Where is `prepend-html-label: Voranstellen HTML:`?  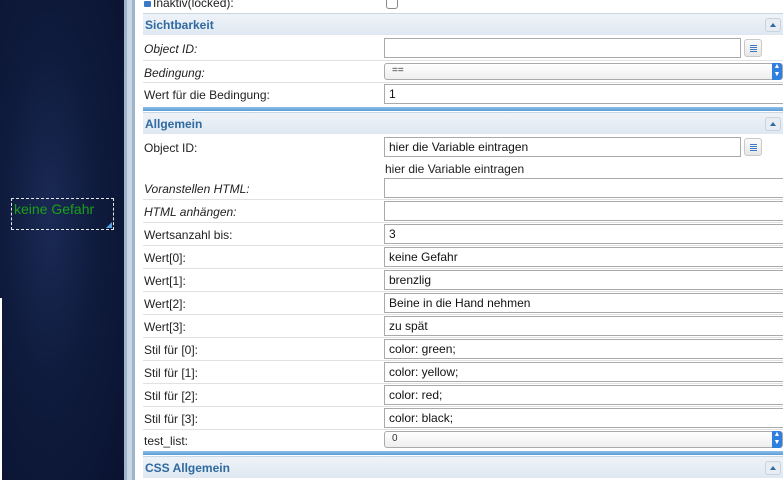
prepend-html-label: Voranstellen HTML: is located at coordinates (197, 189).